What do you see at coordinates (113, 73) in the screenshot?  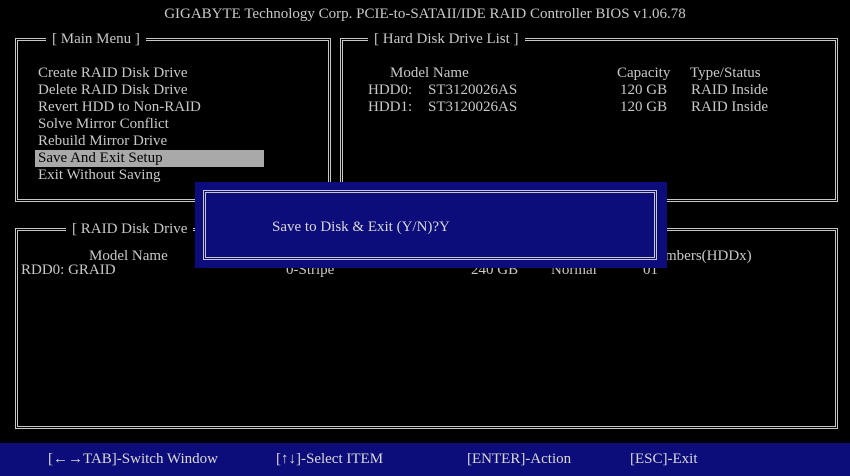 I see `menu-item-create-raid: Create RAID Disk Drive` at bounding box center [113, 73].